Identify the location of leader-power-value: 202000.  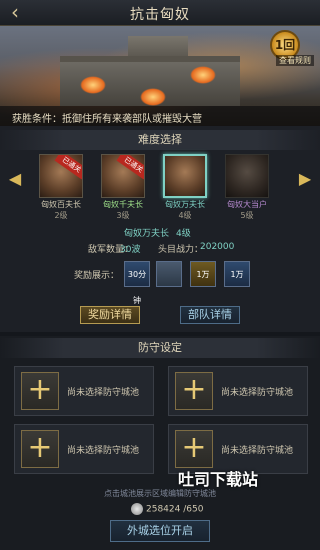
(217, 247).